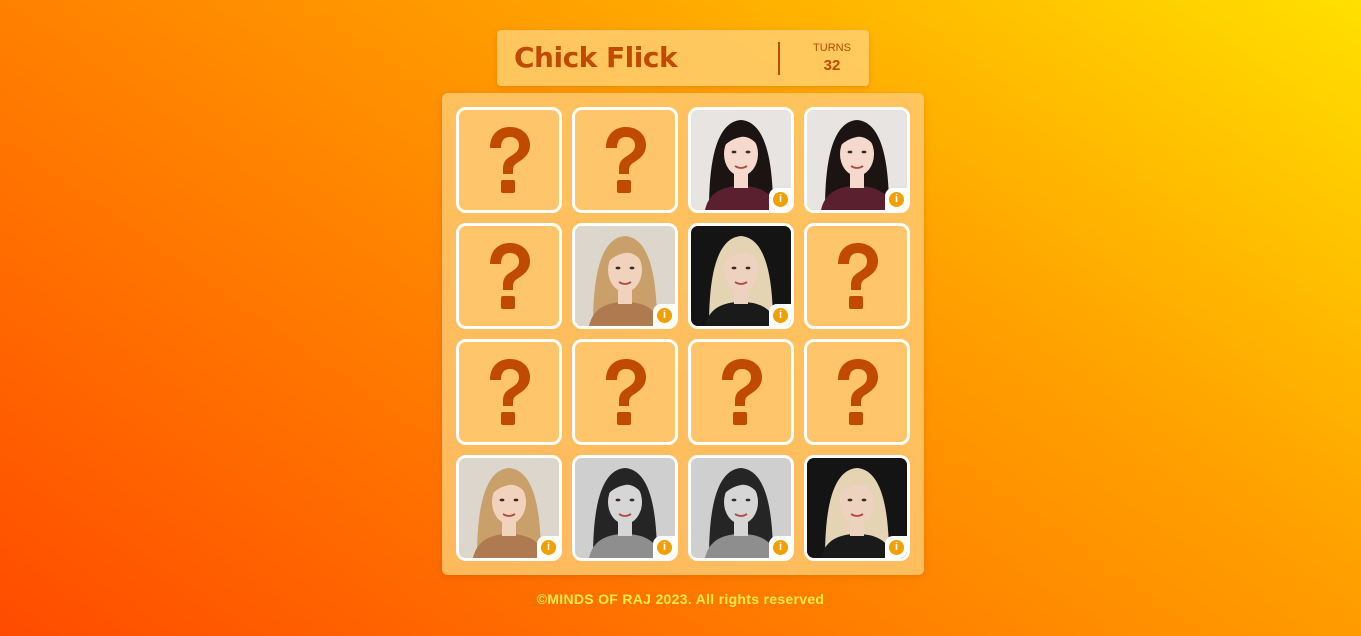  I want to click on game-header: Chick Flick TURNS 32, so click(683, 58).